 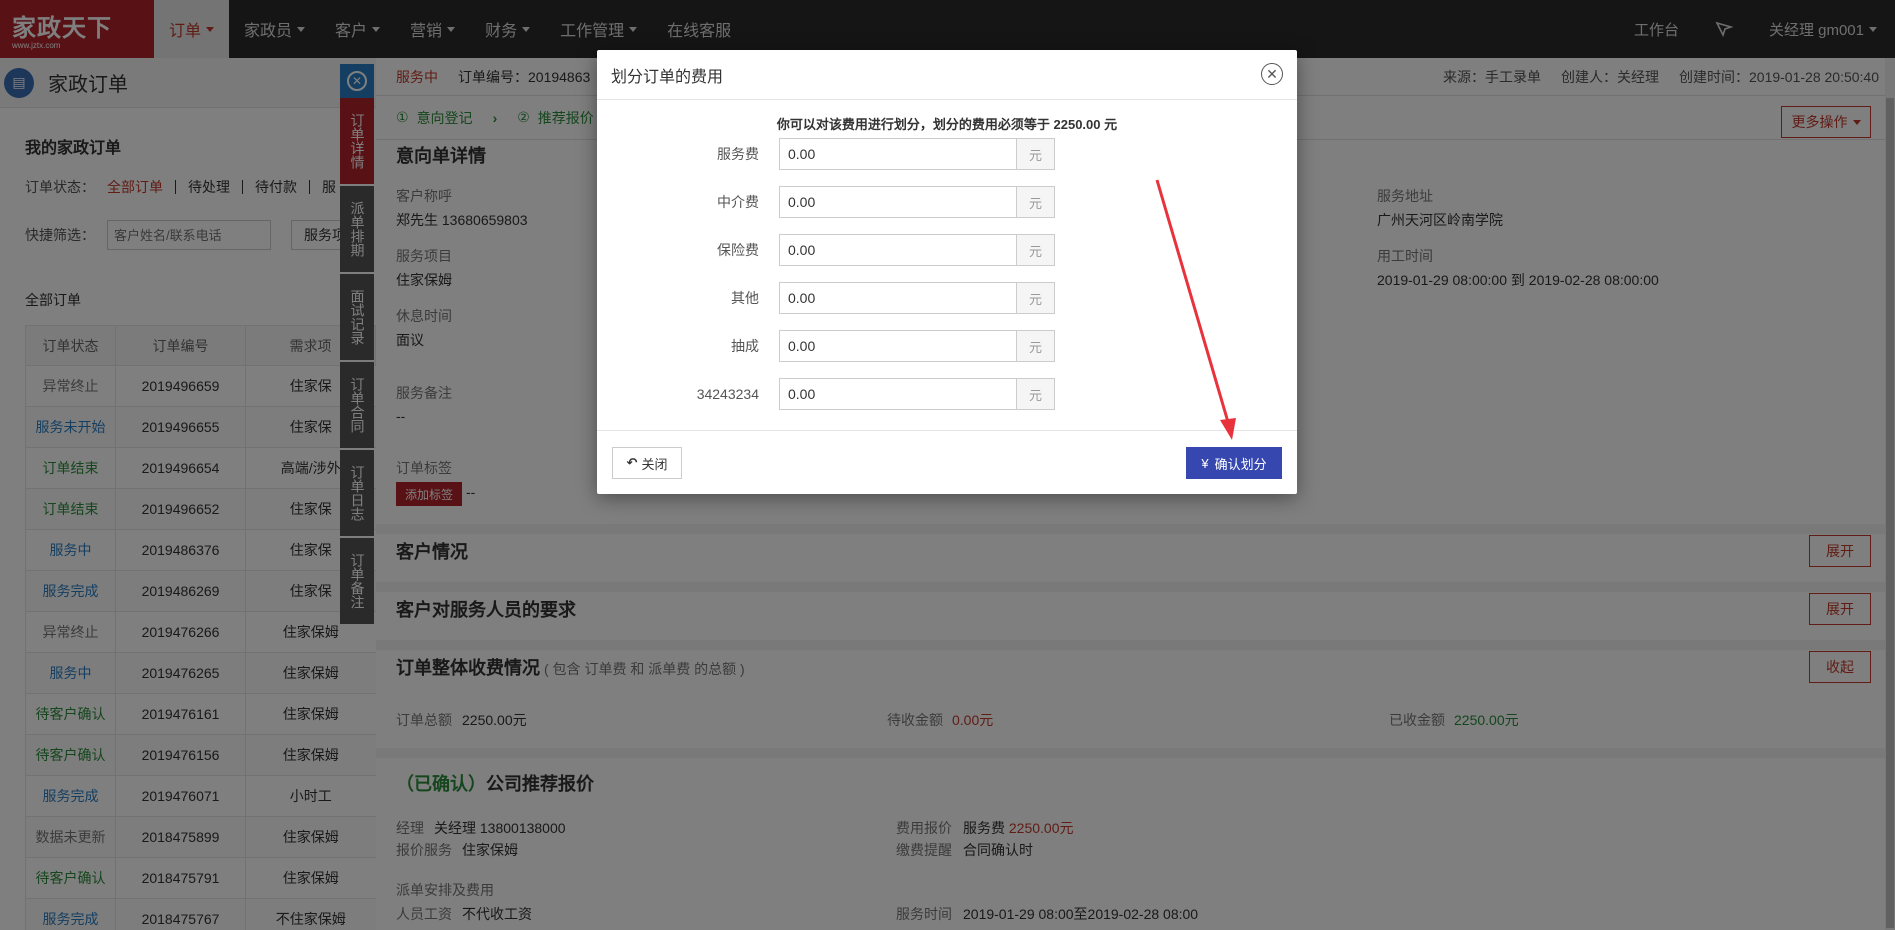 I want to click on fee-label: 抽成, so click(x=745, y=346).